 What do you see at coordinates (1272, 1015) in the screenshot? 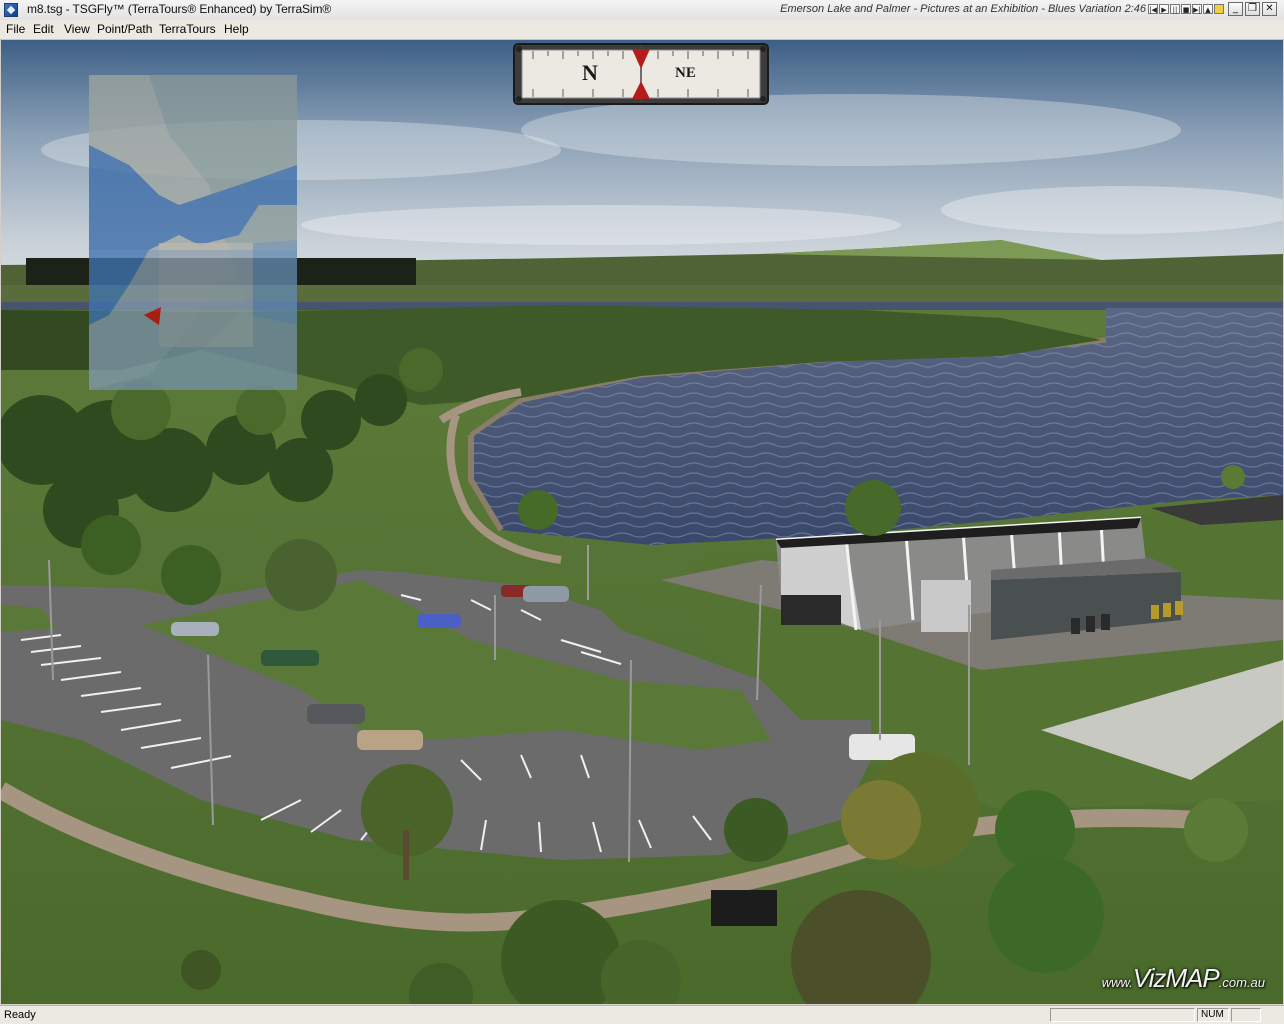
I see `resize-grip-icon` at bounding box center [1272, 1015].